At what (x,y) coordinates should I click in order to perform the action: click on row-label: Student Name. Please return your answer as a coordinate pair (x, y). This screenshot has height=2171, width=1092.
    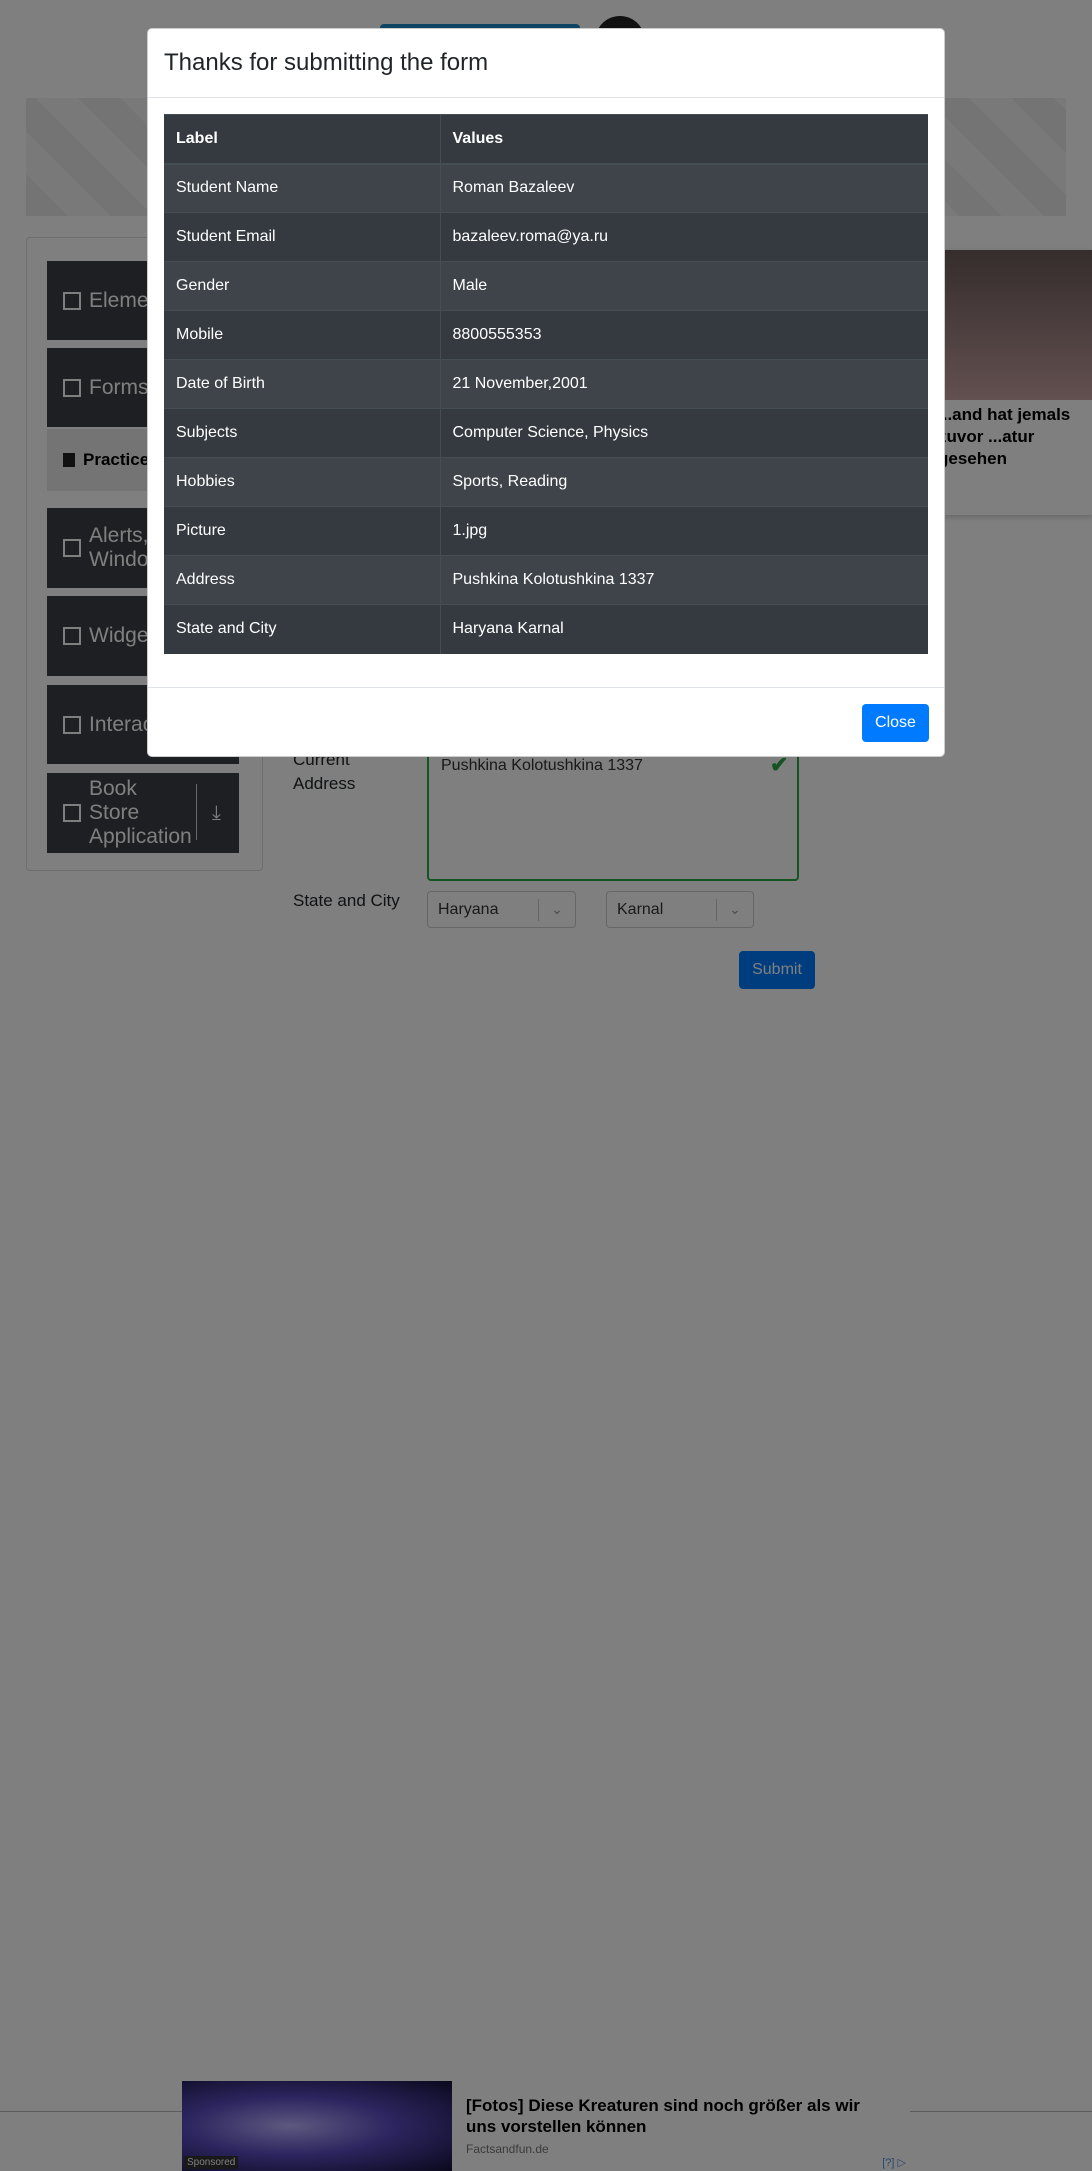
    Looking at the image, I should click on (302, 188).